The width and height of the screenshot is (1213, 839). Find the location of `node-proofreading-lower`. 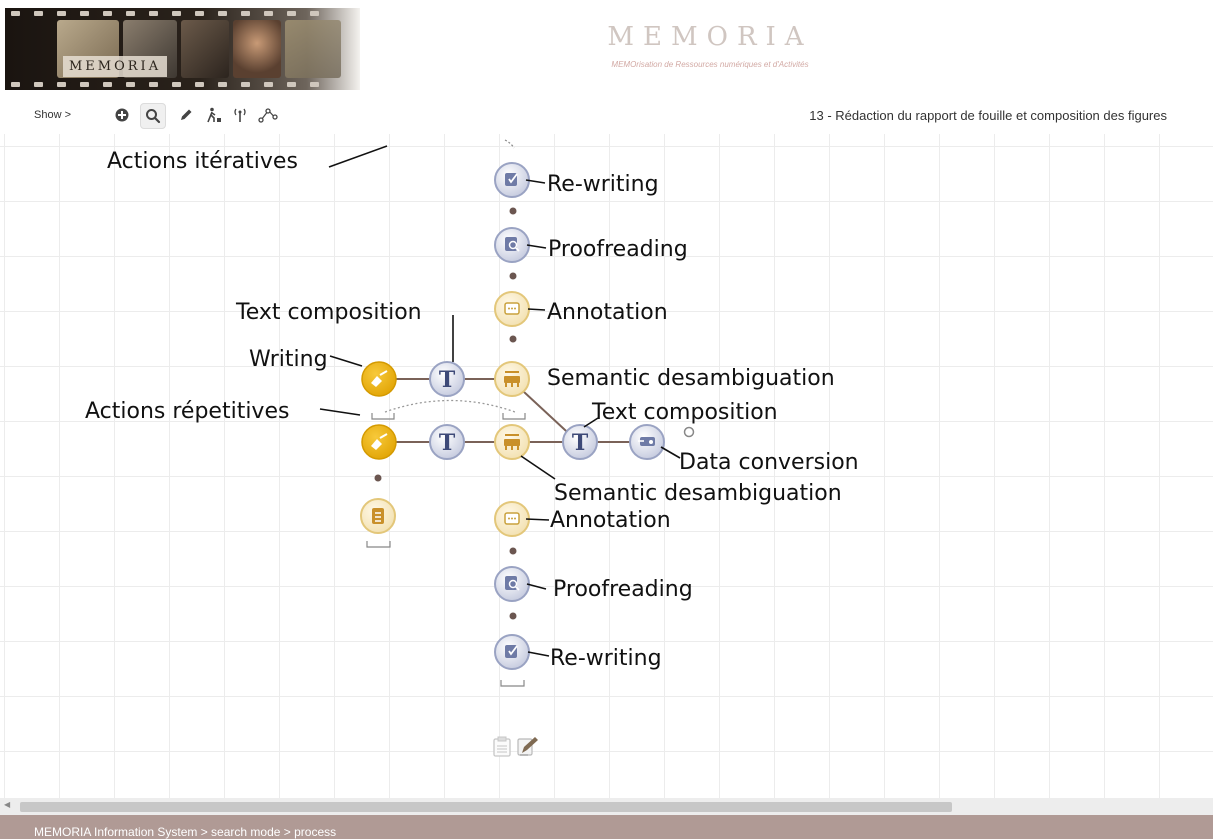

node-proofreading-lower is located at coordinates (512, 584).